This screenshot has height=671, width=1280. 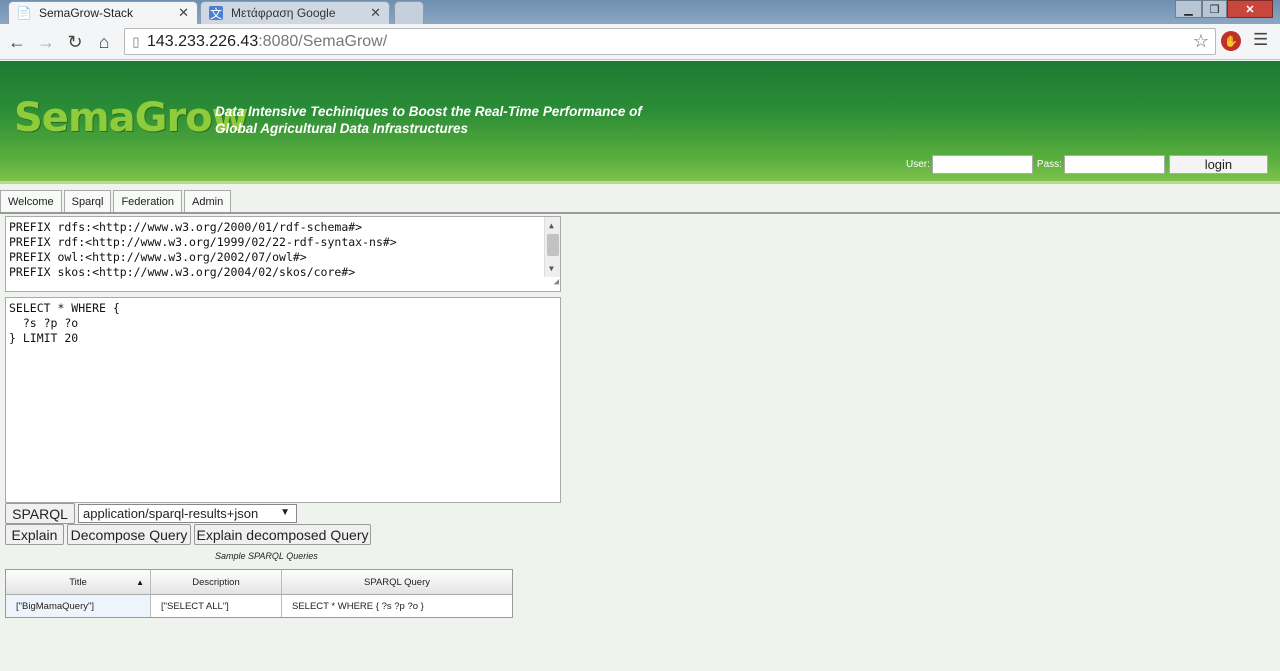 I want to click on query-editor: SELECT * WHERE { ?s ?p ?o } LIMIT 20, so click(x=283, y=400).